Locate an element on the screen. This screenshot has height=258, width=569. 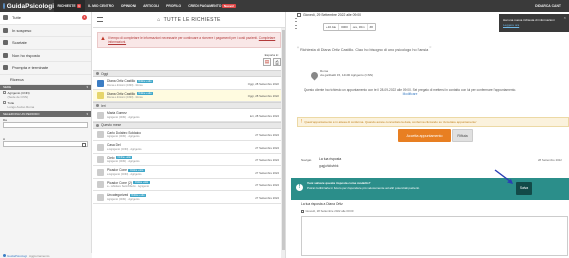
save-template-button: Salva is located at coordinates (524, 188).